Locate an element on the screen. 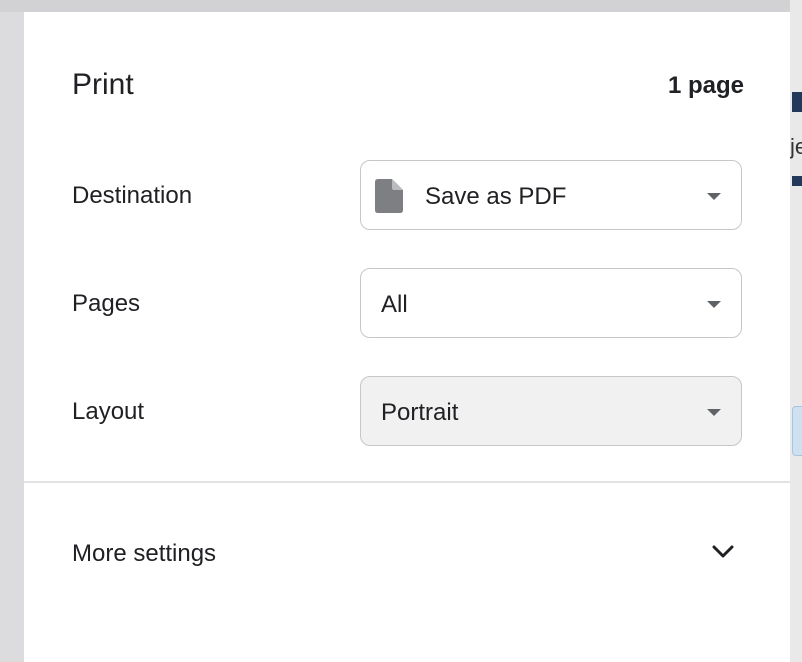 The width and height of the screenshot is (802, 662). pages-select: All is located at coordinates (551, 303).